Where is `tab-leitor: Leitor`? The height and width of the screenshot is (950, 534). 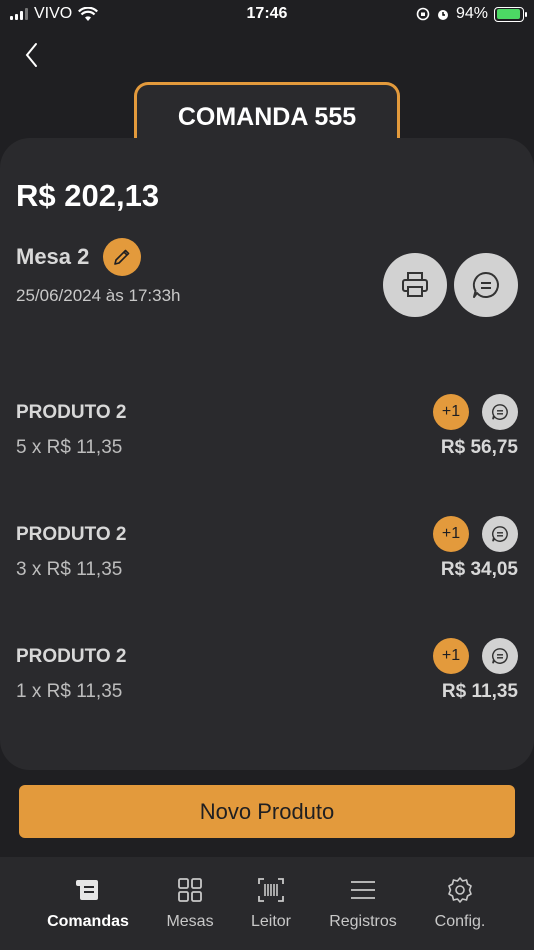
tab-leitor: Leitor is located at coordinates (271, 903).